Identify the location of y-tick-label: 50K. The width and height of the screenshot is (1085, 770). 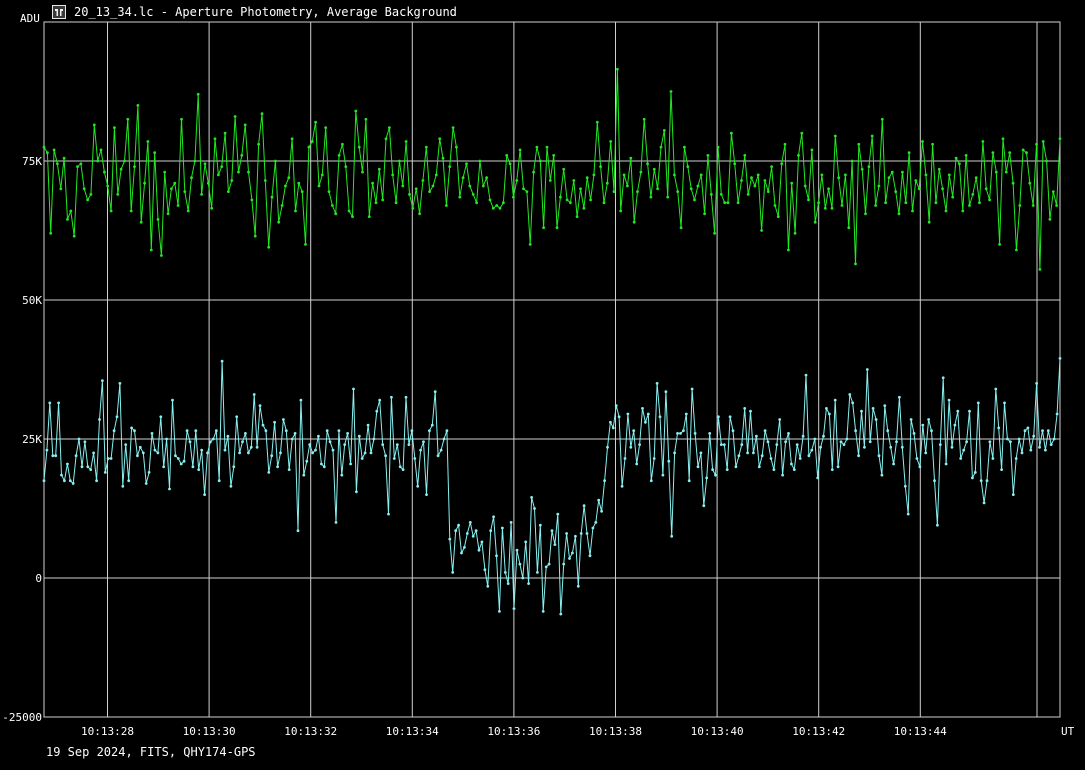
(32, 300).